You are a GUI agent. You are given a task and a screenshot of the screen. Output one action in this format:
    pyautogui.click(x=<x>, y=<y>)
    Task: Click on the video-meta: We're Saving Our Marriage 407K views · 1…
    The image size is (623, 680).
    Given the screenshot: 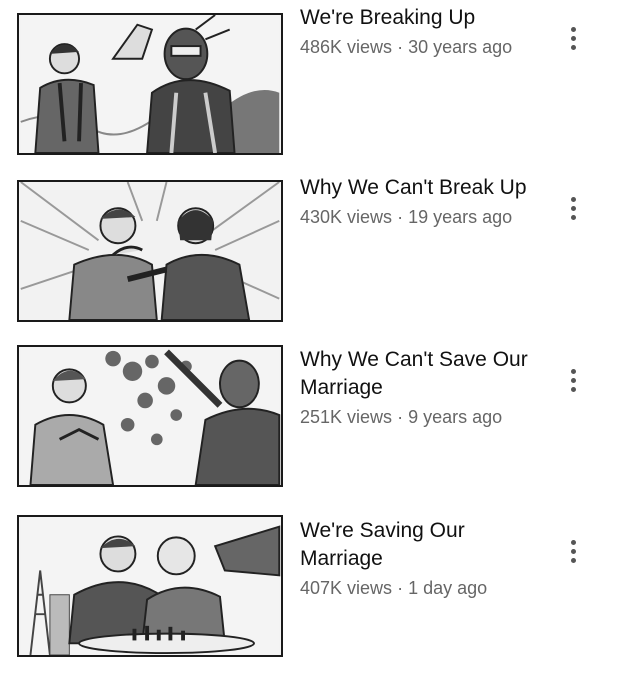 What is the action you would take?
    pyautogui.click(x=425, y=559)
    